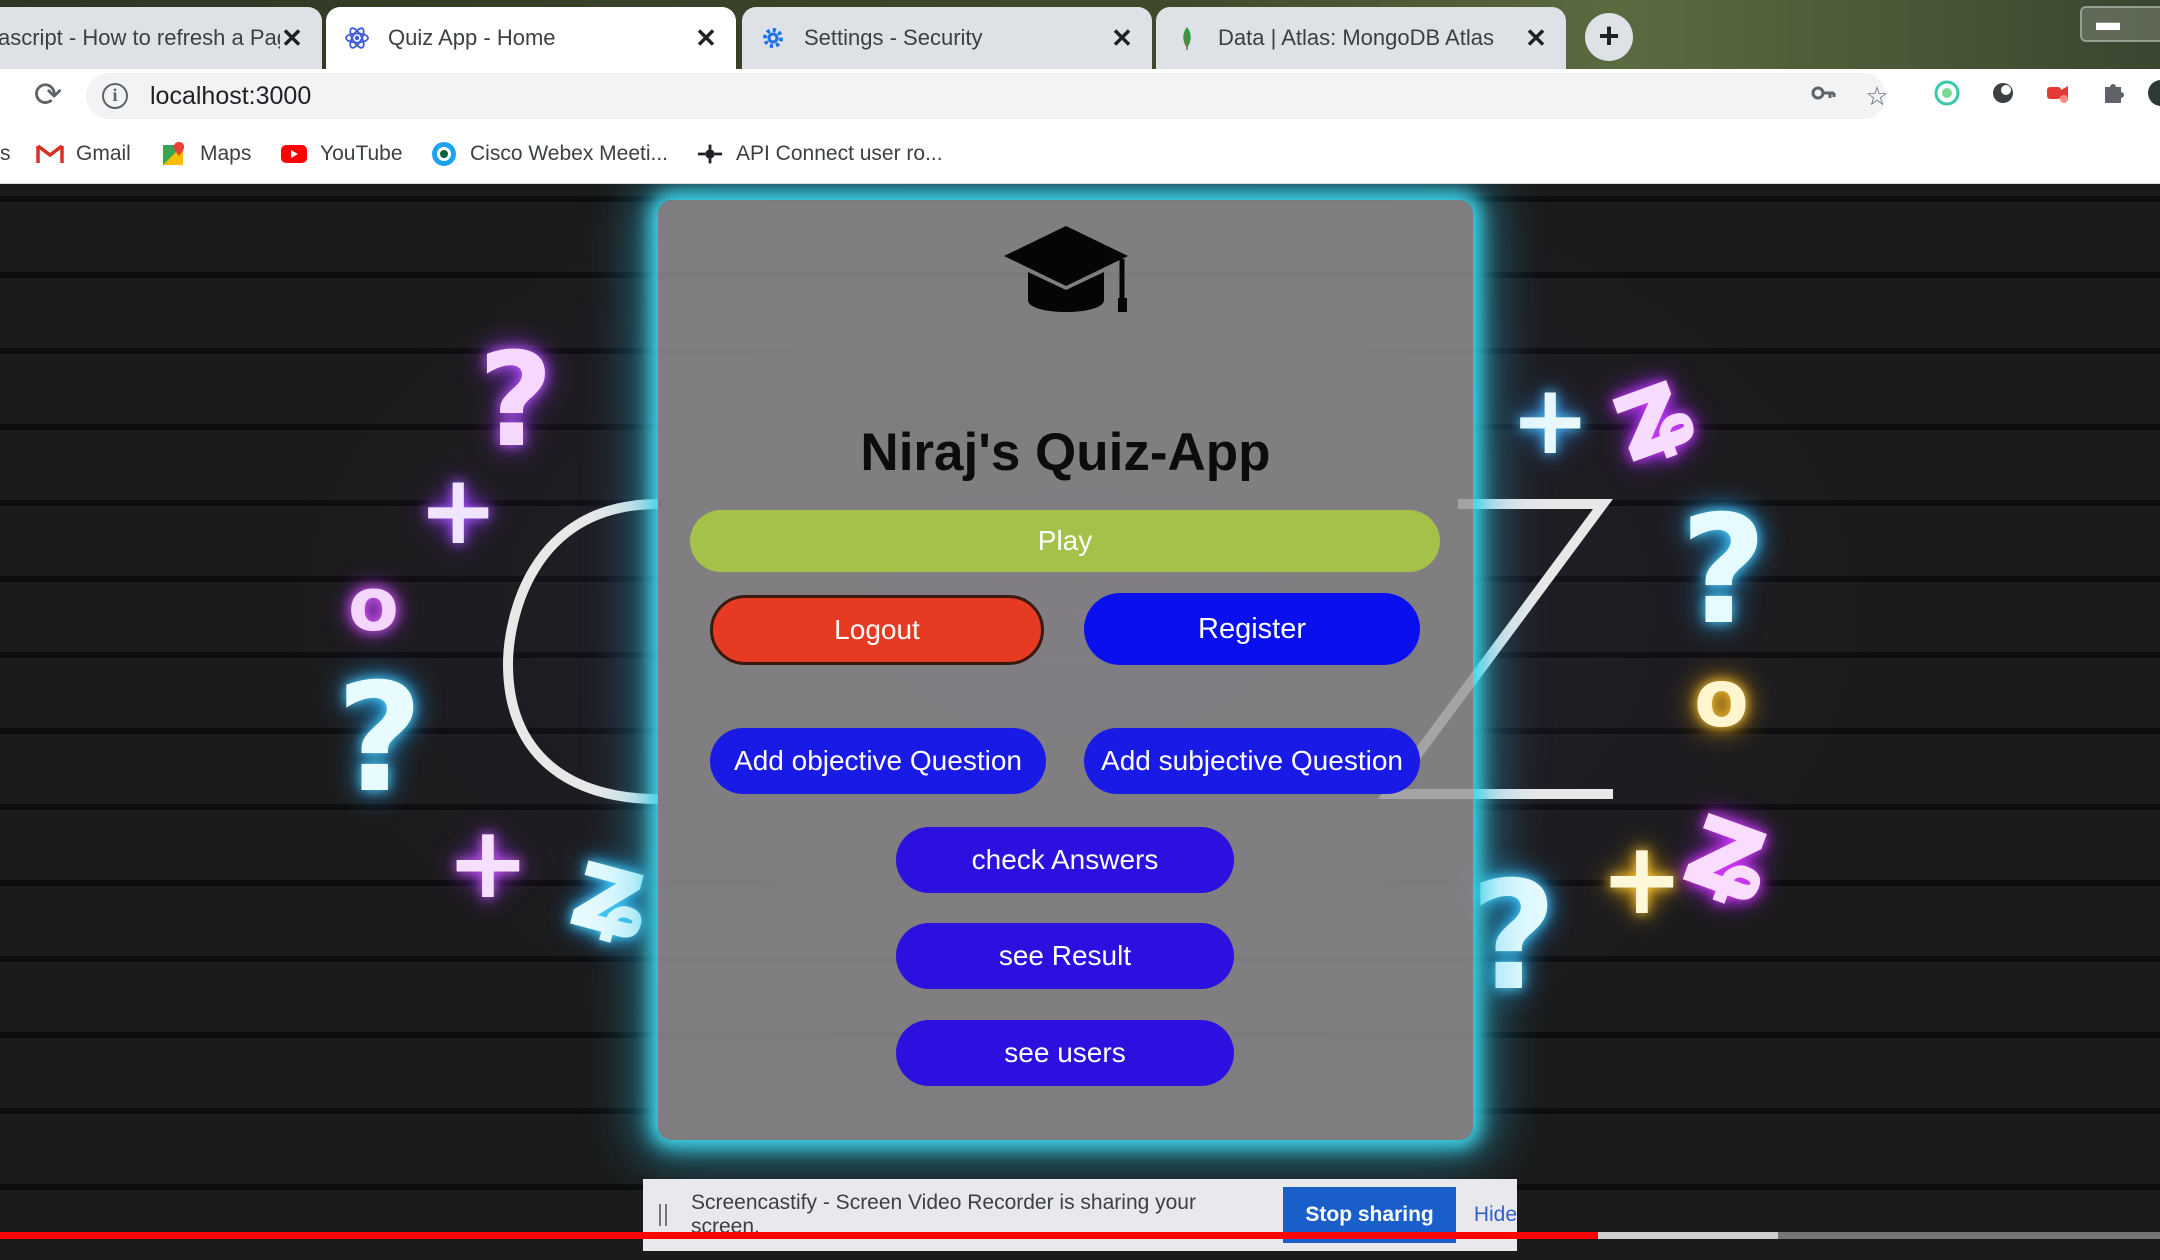 Image resolution: width=2160 pixels, height=1260 pixels. Describe the element at coordinates (773, 38) in the screenshot. I see `gear-icon` at that location.